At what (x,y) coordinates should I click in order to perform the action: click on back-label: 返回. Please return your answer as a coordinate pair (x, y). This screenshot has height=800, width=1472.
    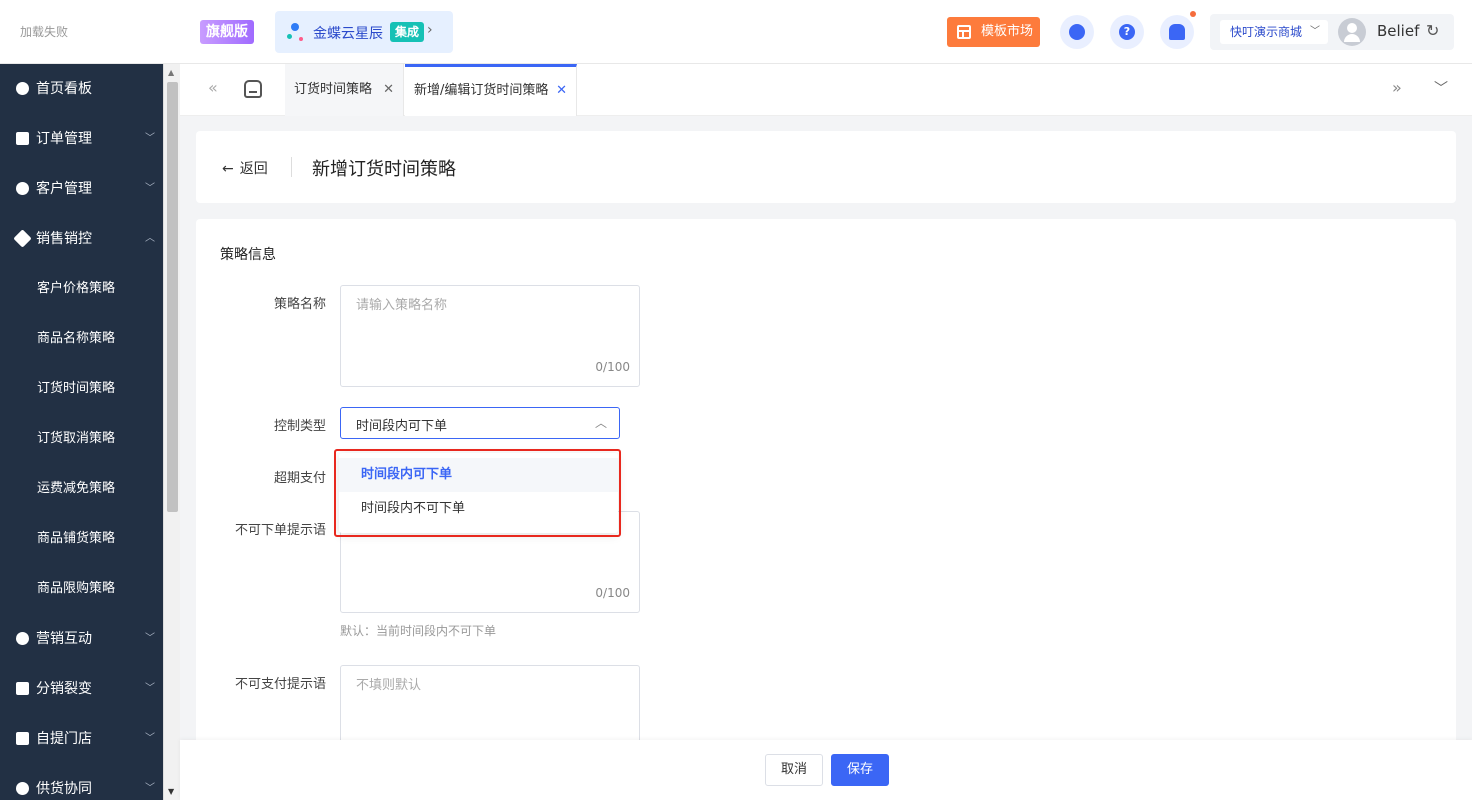
    Looking at the image, I should click on (253, 169).